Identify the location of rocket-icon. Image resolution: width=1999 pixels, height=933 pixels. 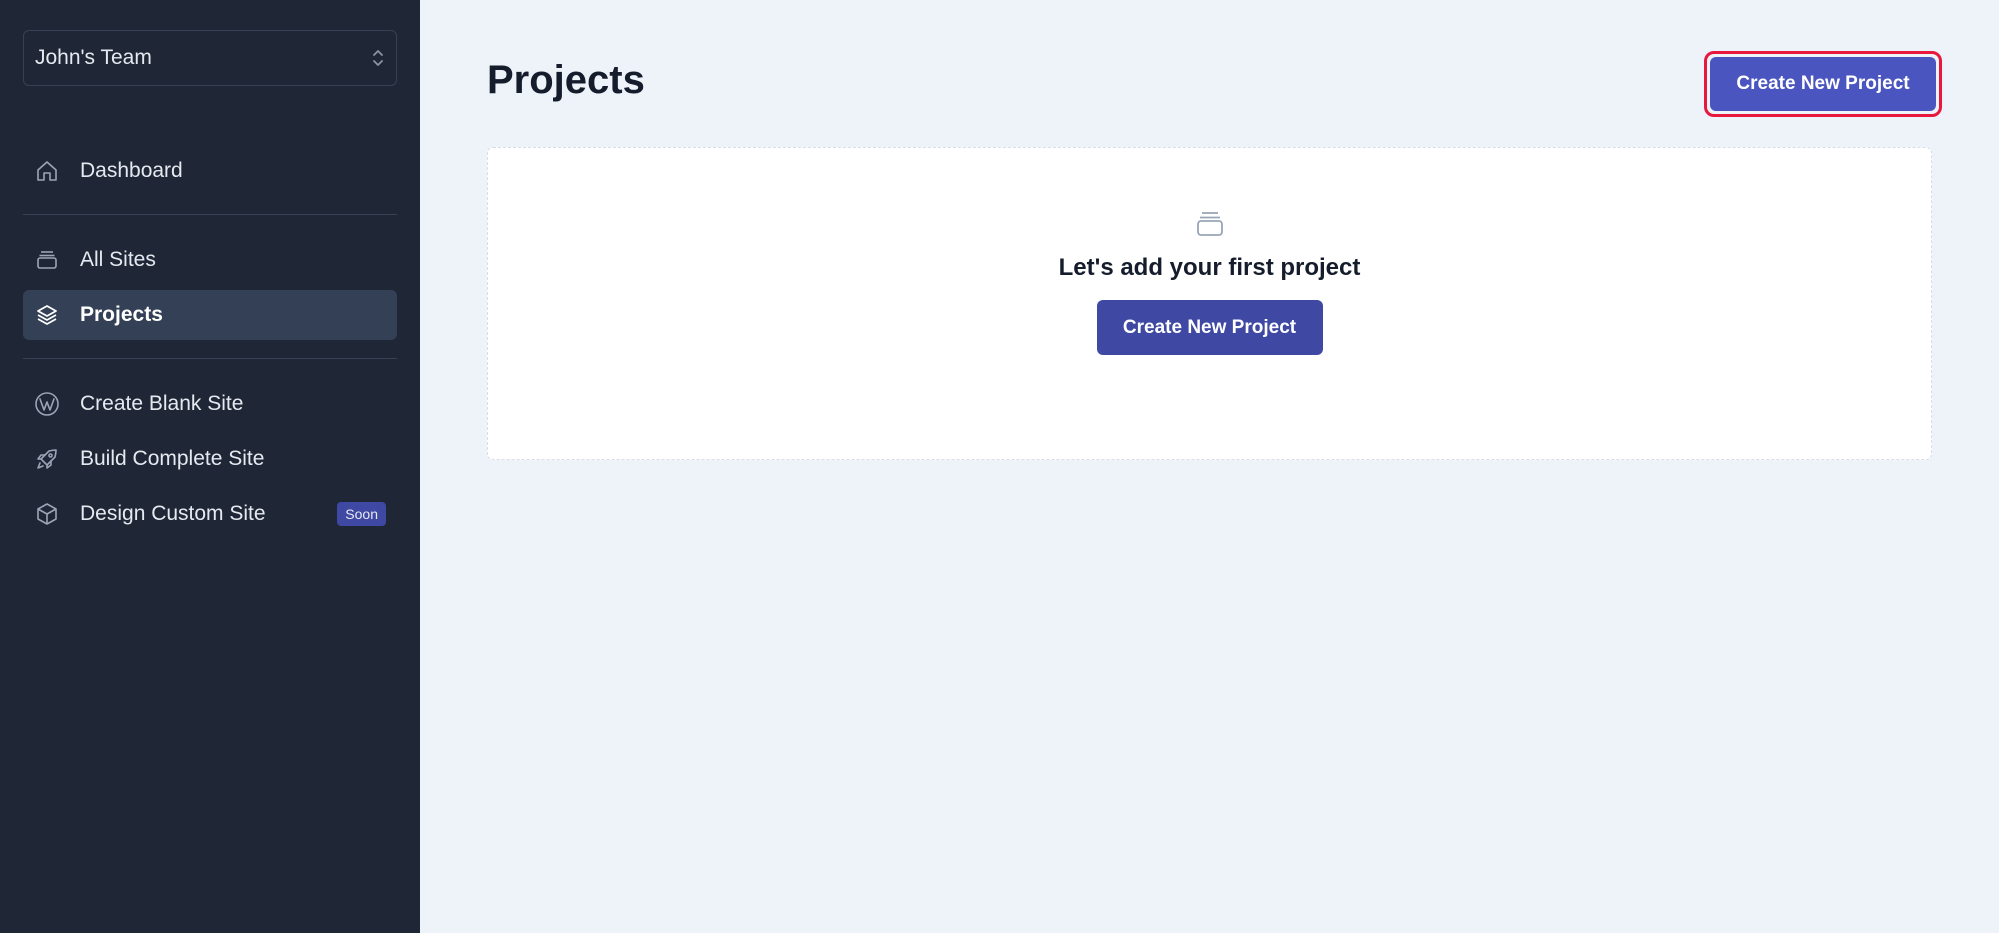
(47, 459).